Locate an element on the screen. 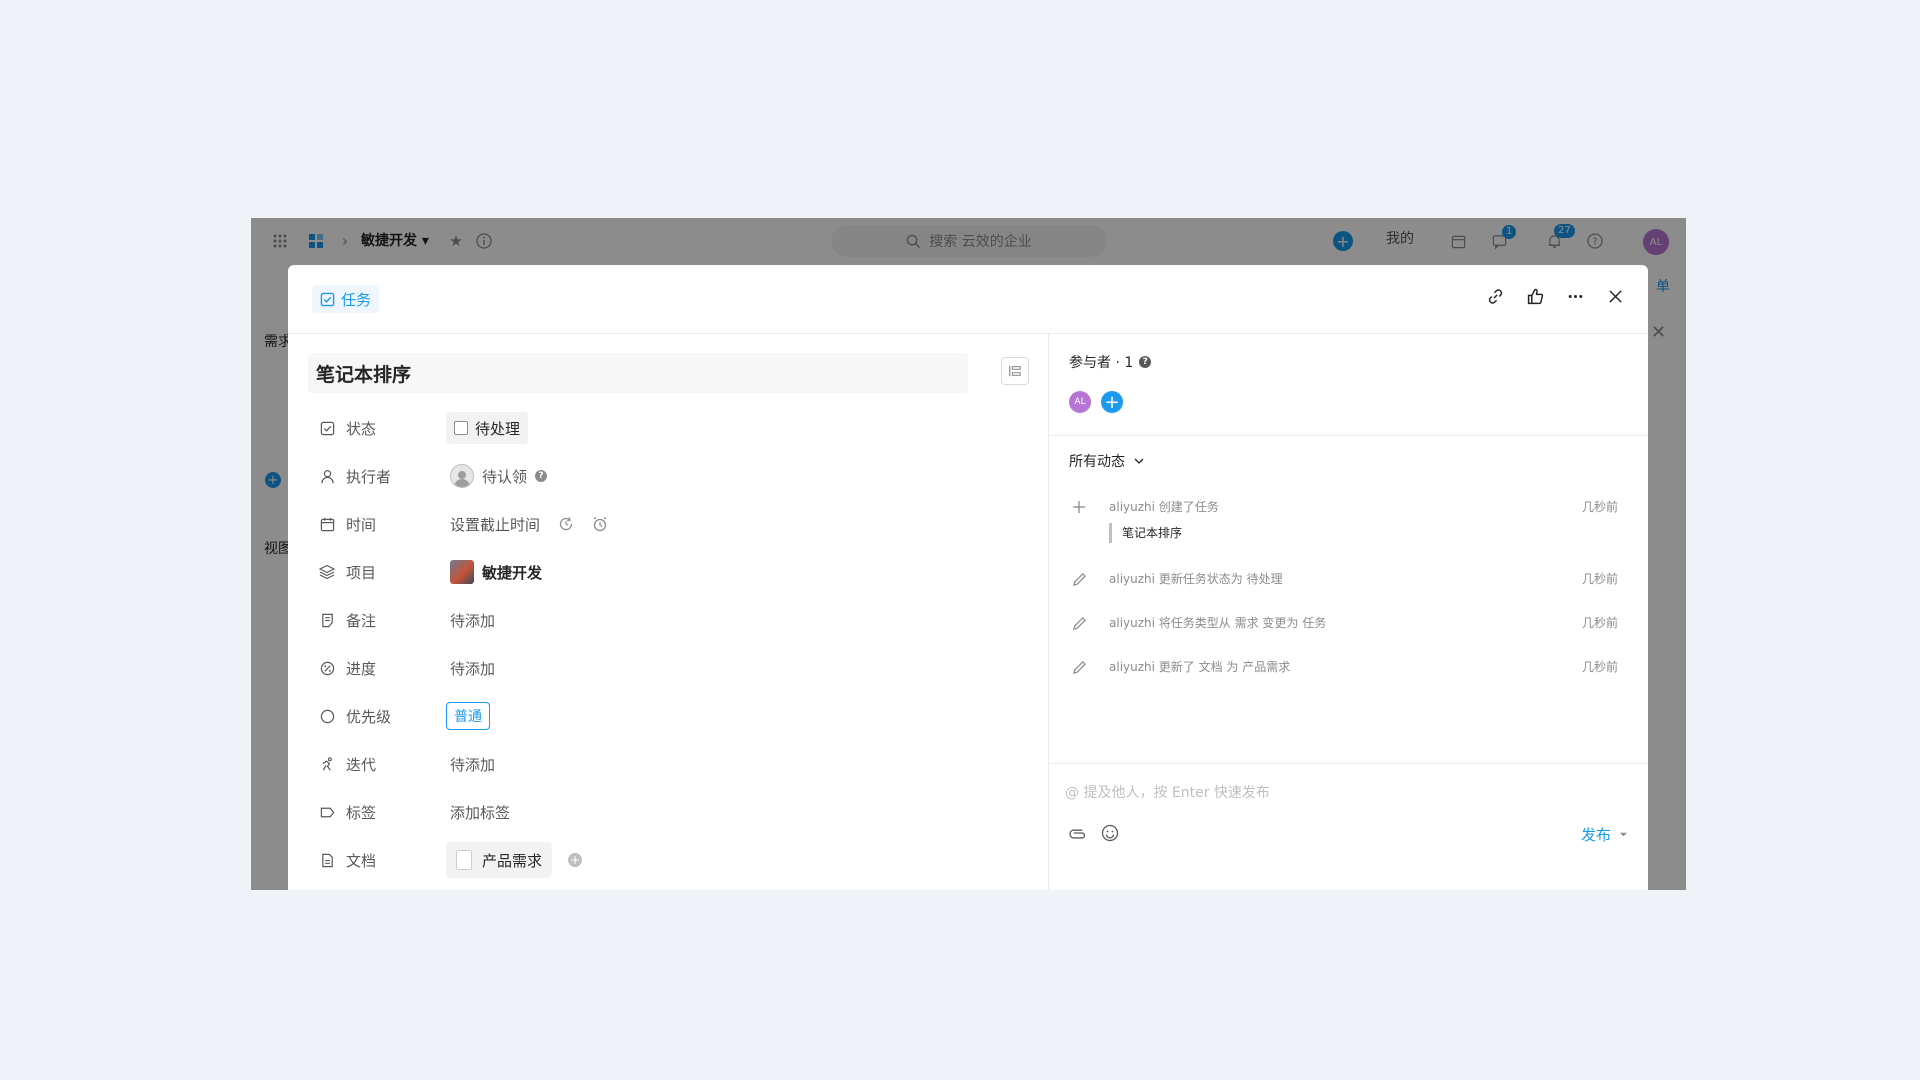 The height and width of the screenshot is (1080, 1920). activity-item: aliyuzhi 将任务类型从 需求 变更为 任务 几秒前 is located at coordinates (1343, 623).